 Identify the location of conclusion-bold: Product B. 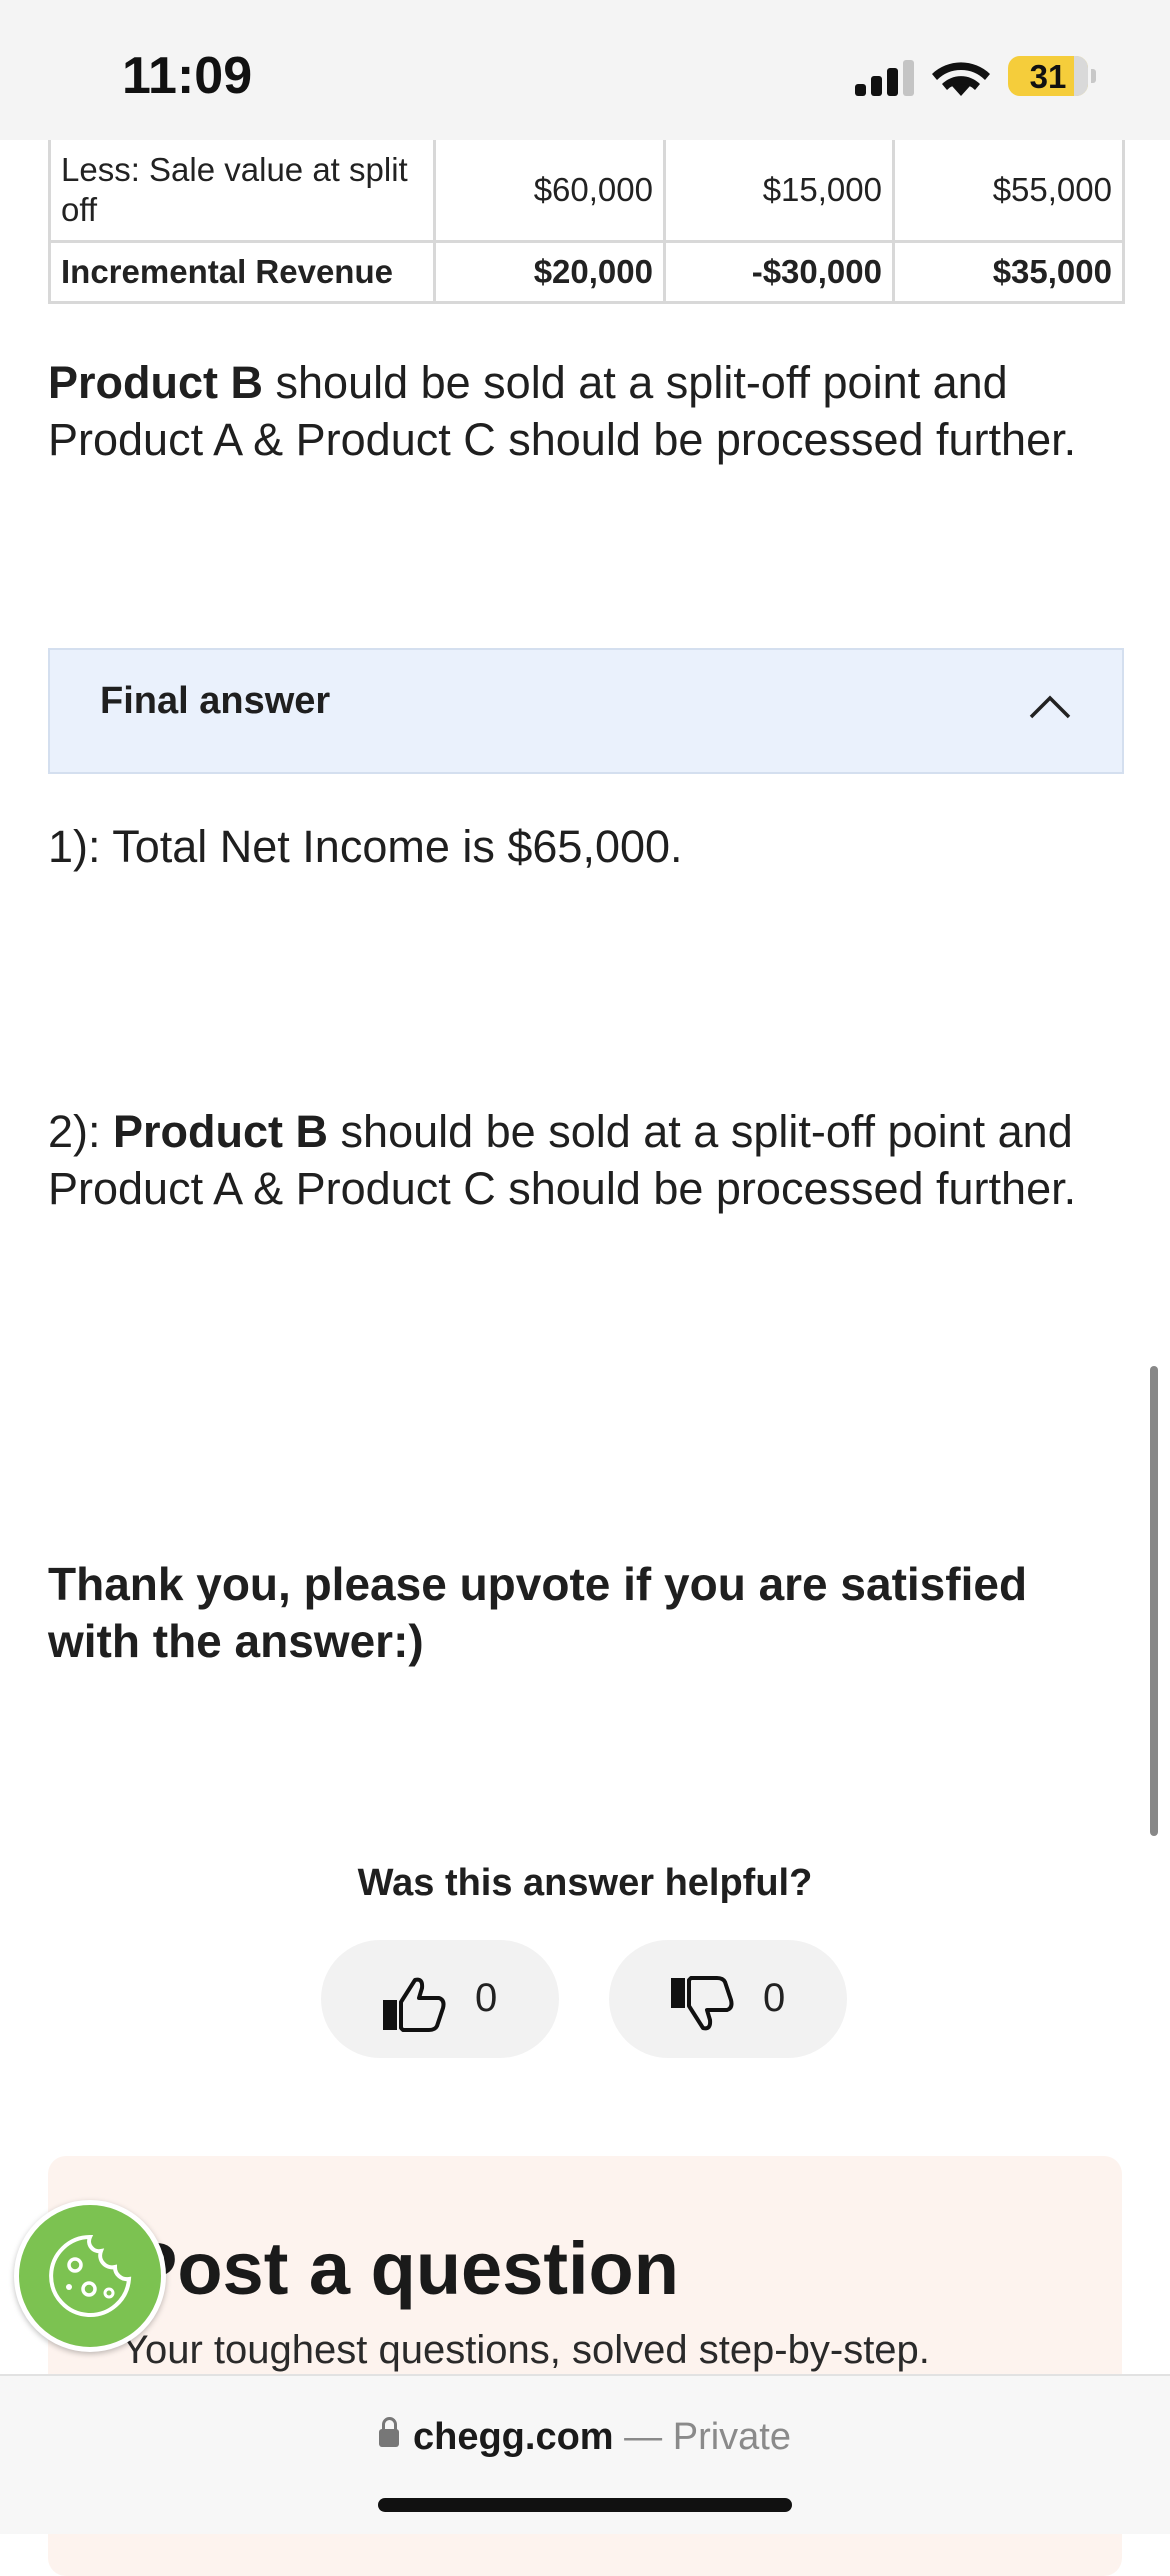
(156, 382).